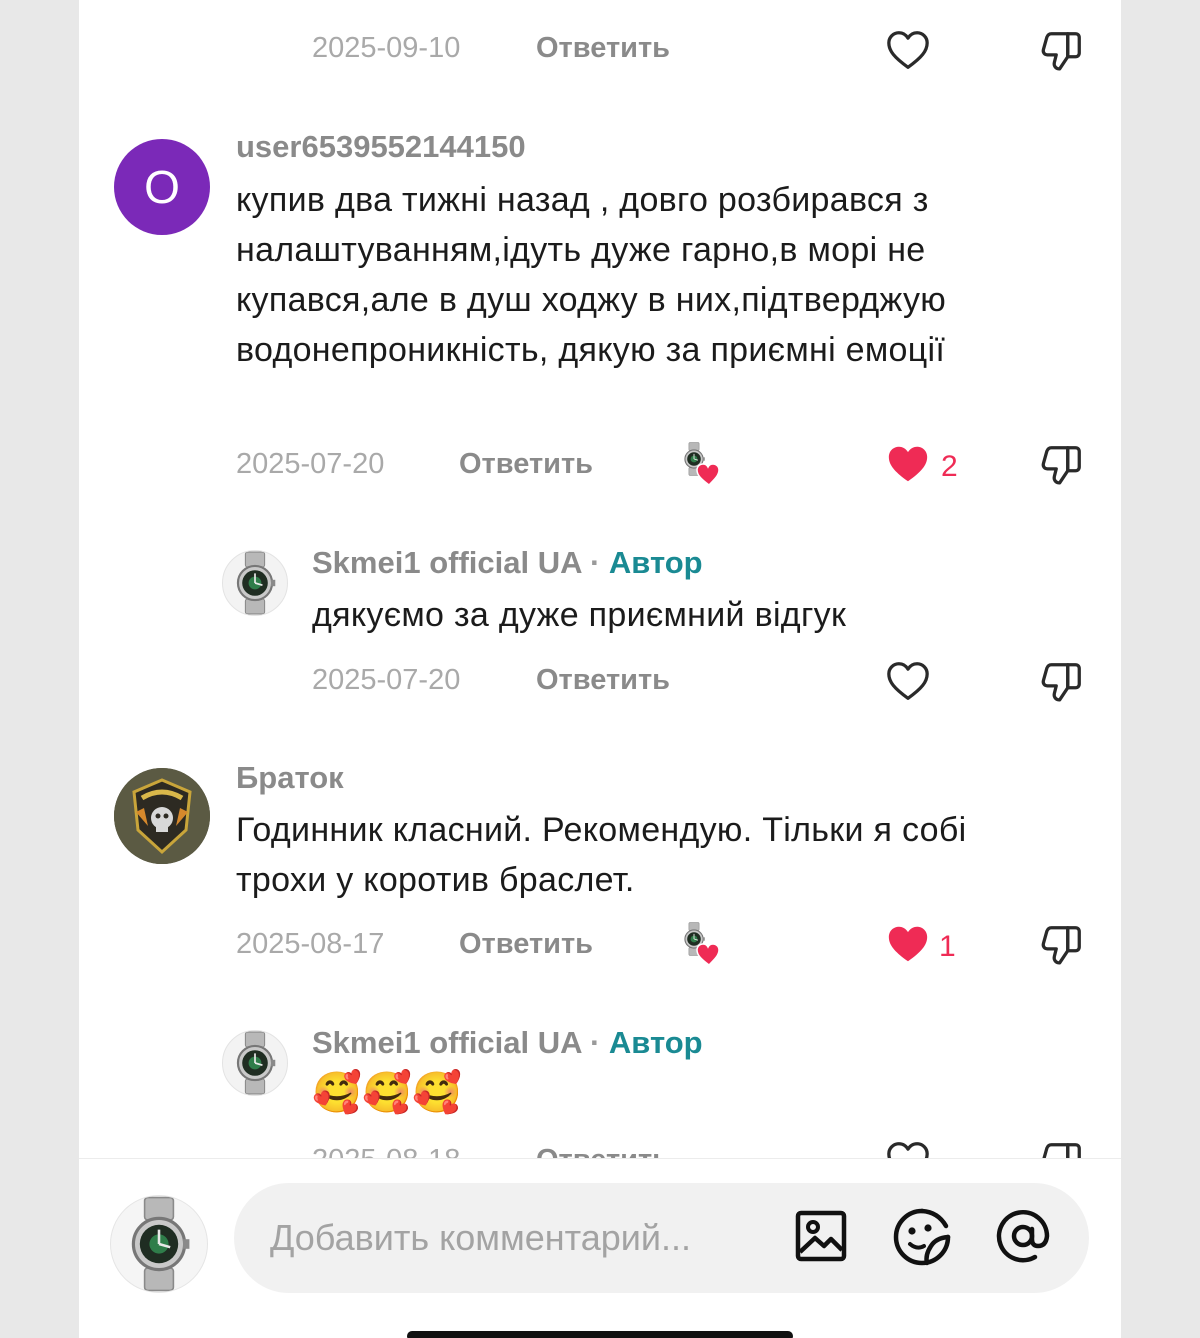 The height and width of the screenshot is (1338, 1200). I want to click on like-count: 1, so click(947, 946).